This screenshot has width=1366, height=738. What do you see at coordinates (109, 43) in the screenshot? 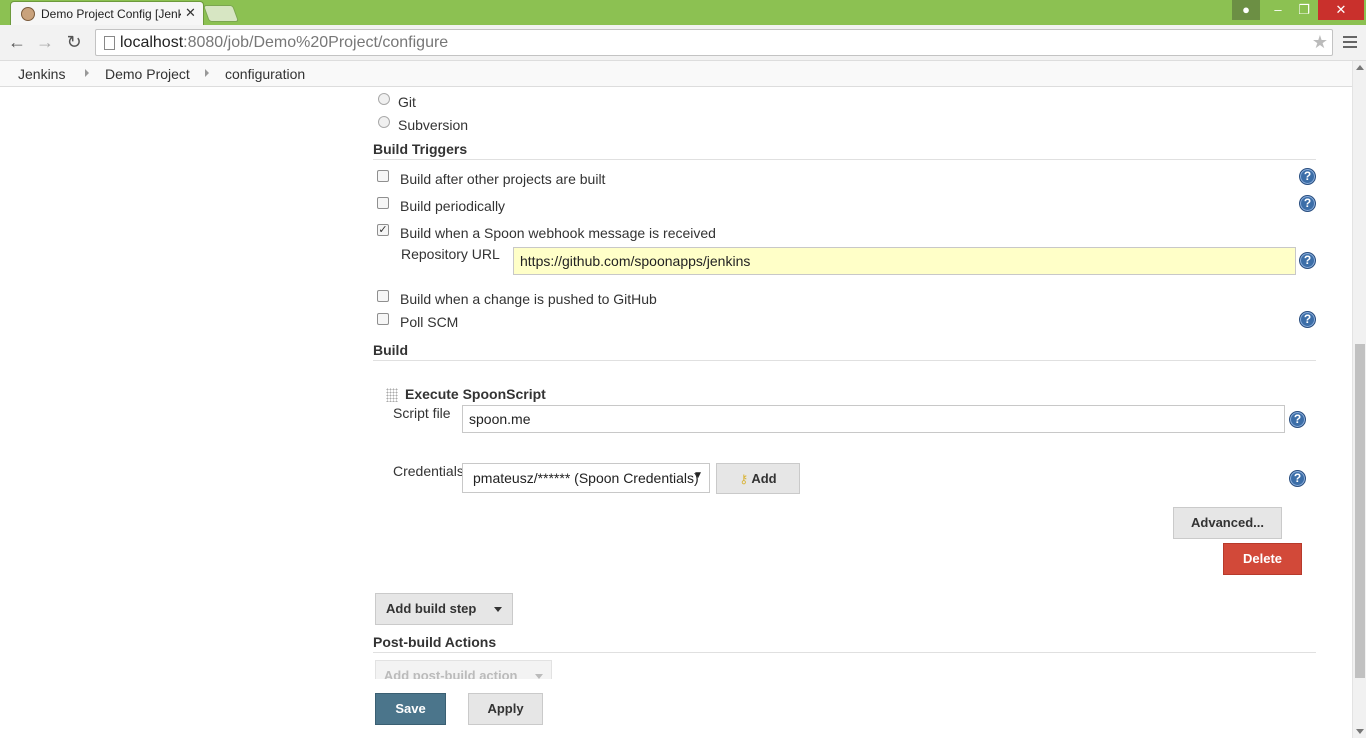
I see `page-icon` at bounding box center [109, 43].